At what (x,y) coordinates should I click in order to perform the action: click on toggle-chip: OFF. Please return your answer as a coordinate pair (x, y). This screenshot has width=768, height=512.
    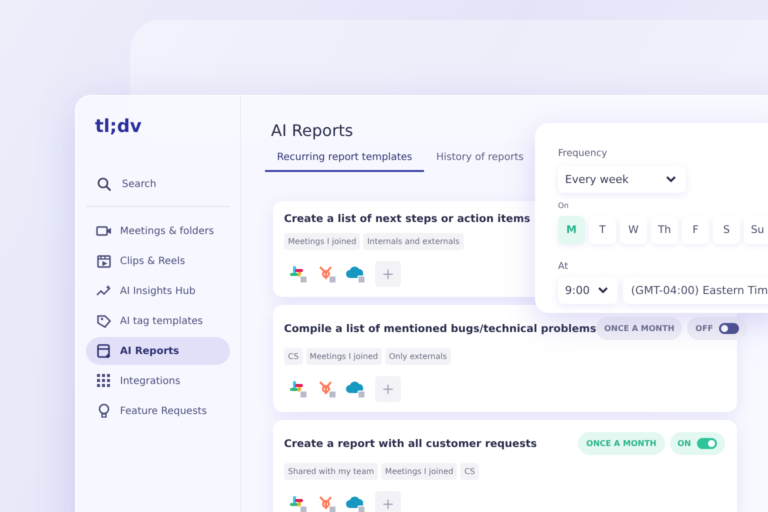
    Looking at the image, I should click on (717, 328).